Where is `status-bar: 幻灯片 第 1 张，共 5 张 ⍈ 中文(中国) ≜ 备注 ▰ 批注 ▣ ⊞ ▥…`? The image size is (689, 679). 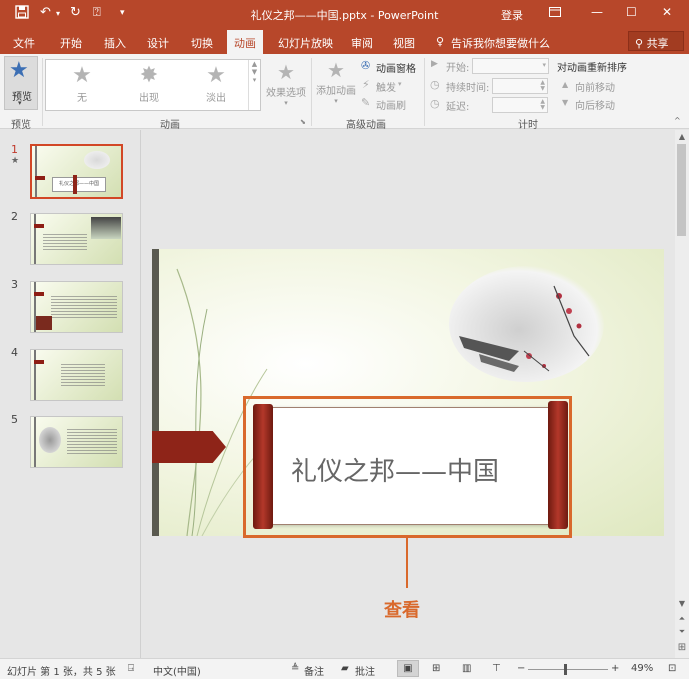
status-bar: 幻灯片 第 1 张，共 5 张 ⍈ 中文(中国) ≜ 备注 ▰ 批注 ▣ ⊞ ▥… is located at coordinates (344, 668).